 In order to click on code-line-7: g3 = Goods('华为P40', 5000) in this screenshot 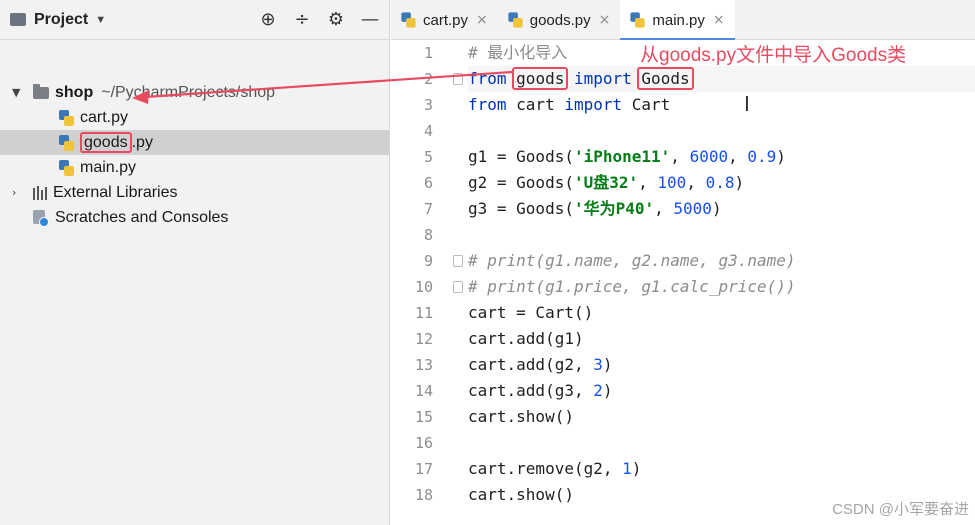, I will do `click(721, 209)`.